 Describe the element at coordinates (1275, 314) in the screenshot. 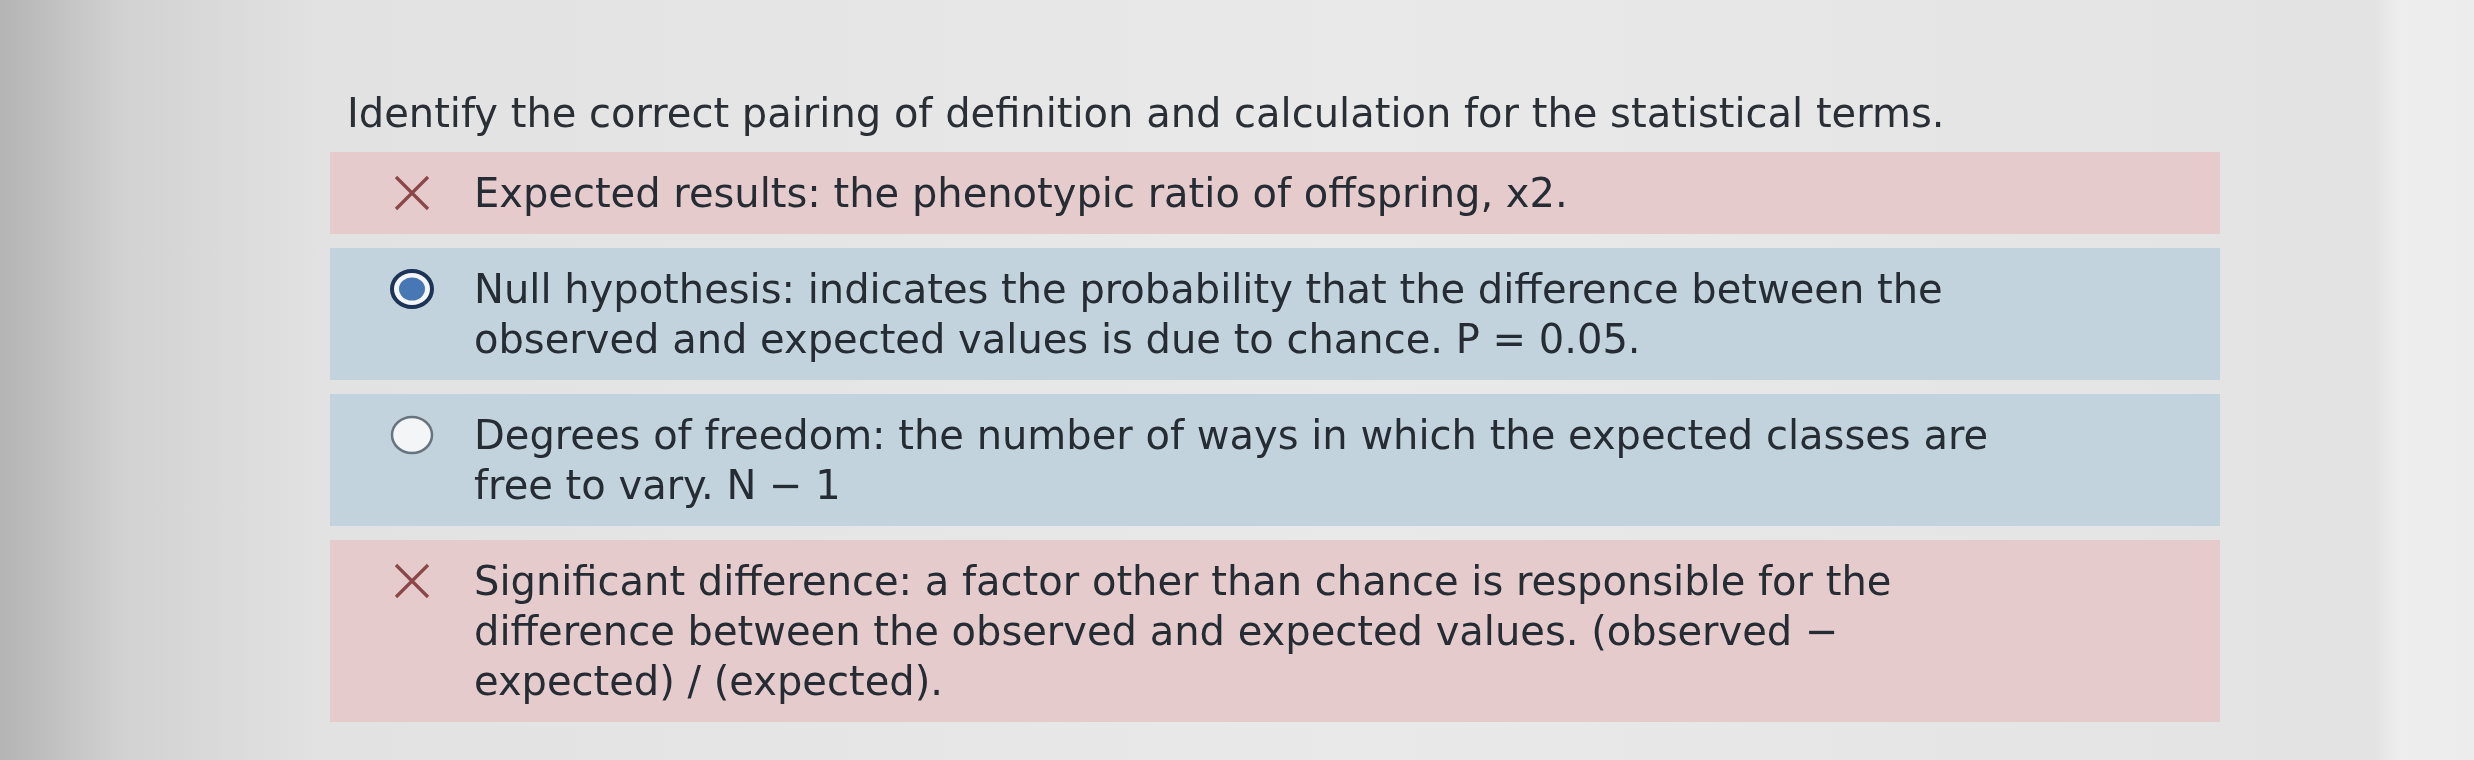

I see `answer-option: Null hypothesis: indicates the probability that the difference between the observed and expected values is due to chance. P = 0.05.` at that location.